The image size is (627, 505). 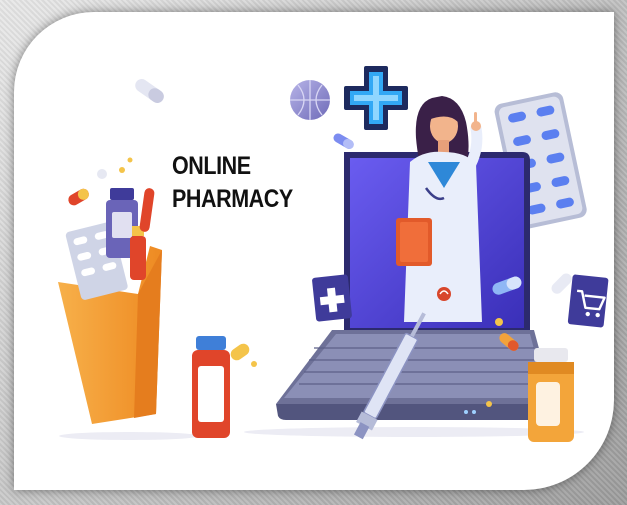 I want to click on pill, so click(x=102, y=174).